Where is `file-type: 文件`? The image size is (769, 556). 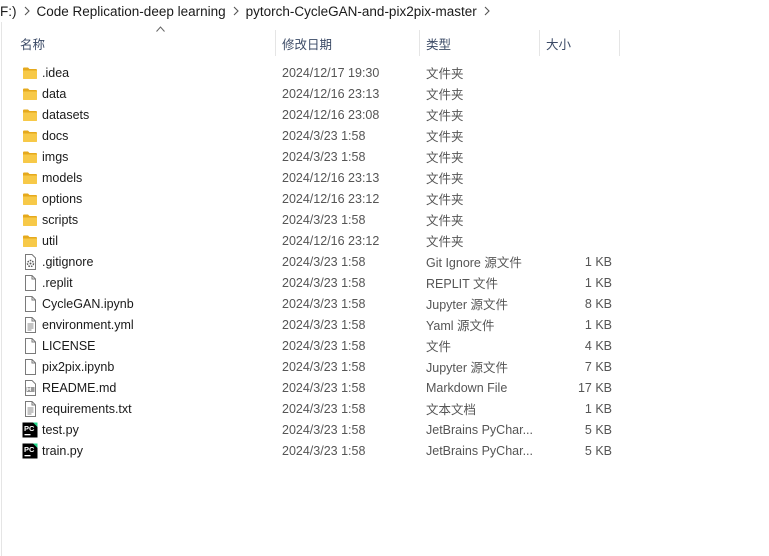 file-type: 文件 is located at coordinates (439, 347).